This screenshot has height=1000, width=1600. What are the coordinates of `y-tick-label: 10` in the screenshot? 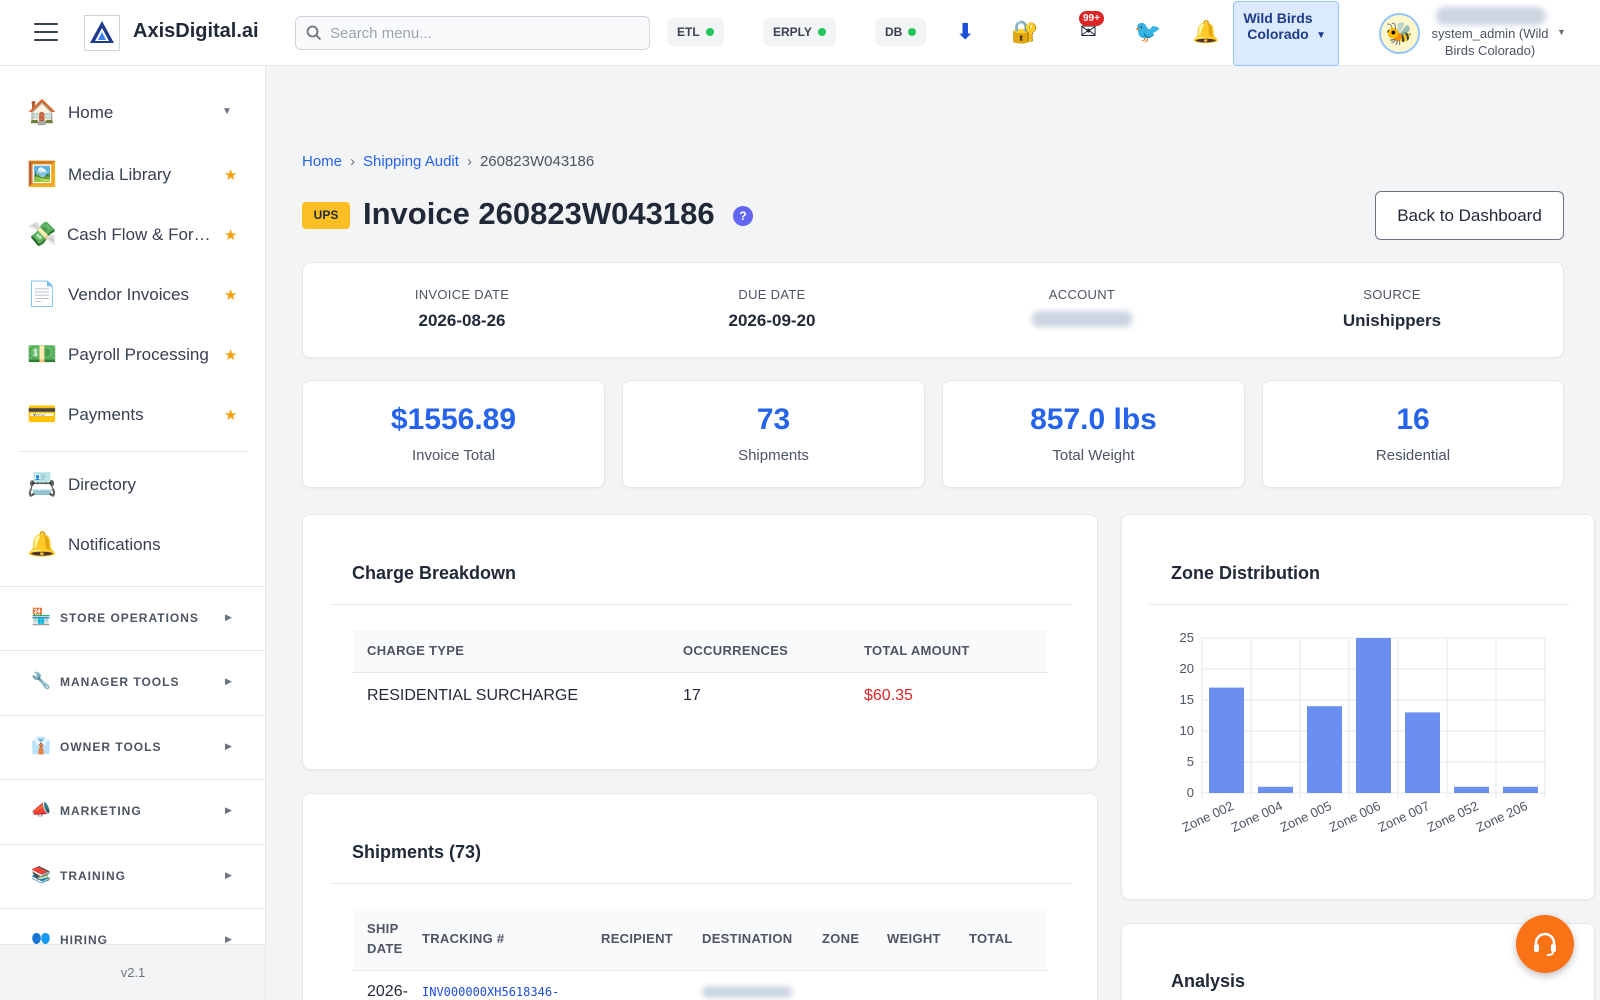 It's located at (1187, 730).